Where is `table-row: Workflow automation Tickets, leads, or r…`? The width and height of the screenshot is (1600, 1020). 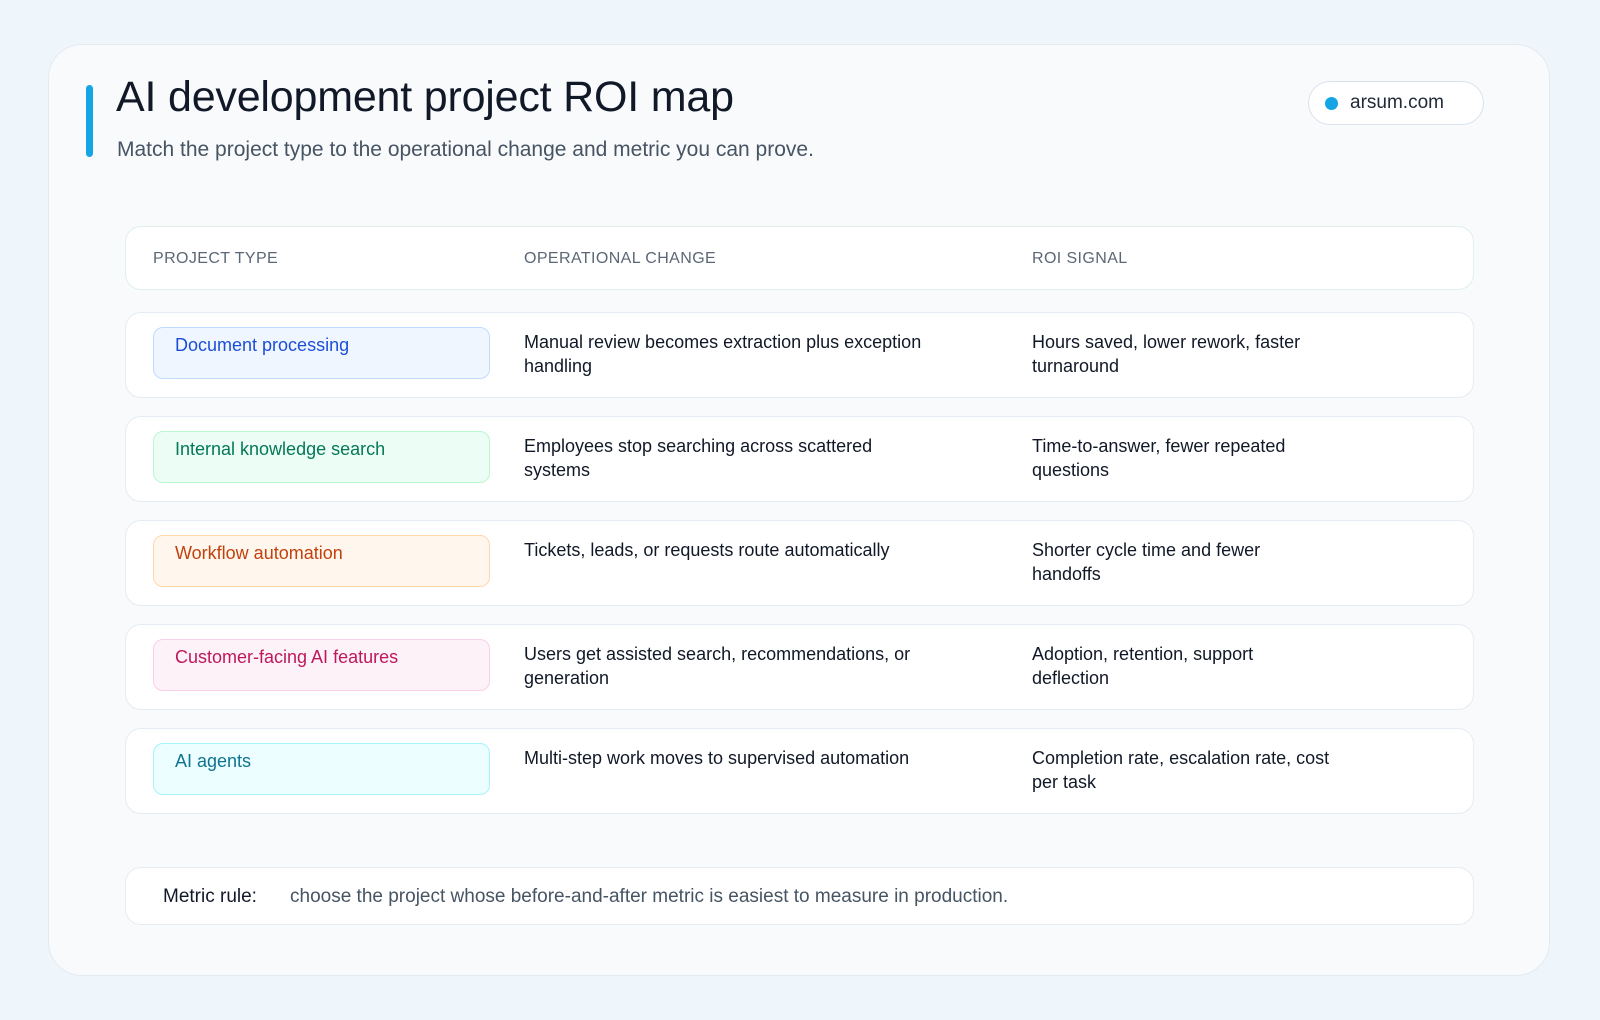
table-row: Workflow automation Tickets, leads, or r… is located at coordinates (799, 563).